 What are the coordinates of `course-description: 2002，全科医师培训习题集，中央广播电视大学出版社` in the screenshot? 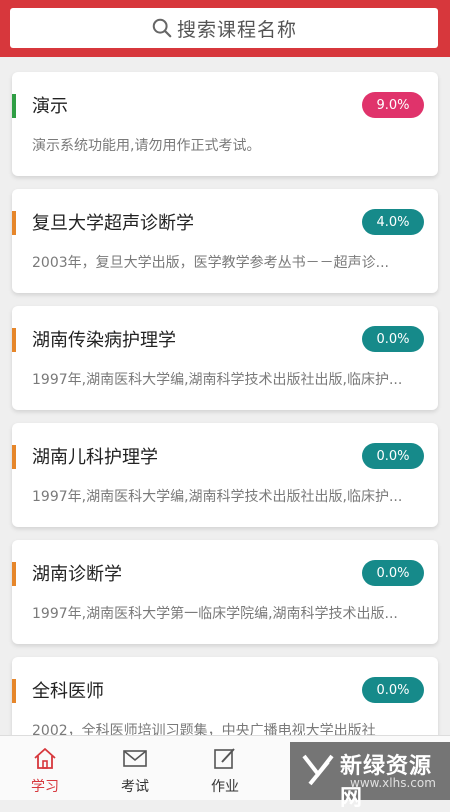 It's located at (204, 729).